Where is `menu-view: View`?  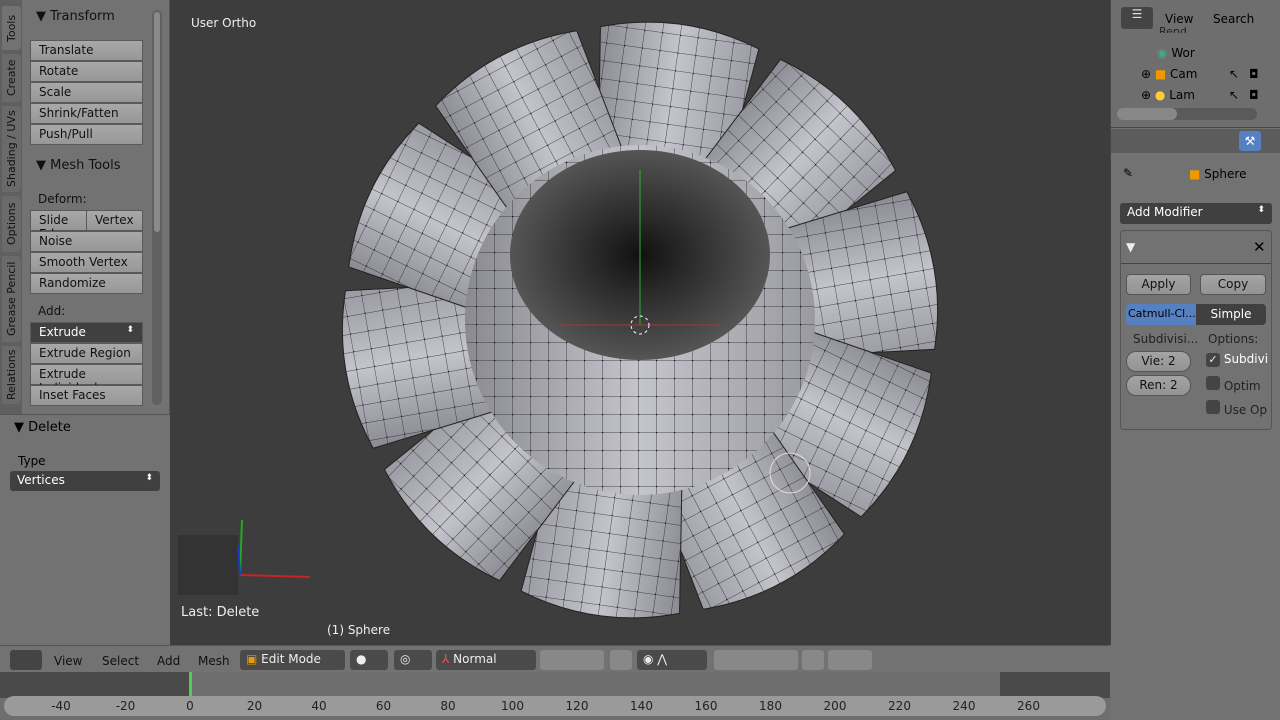
menu-view: View is located at coordinates (68, 661).